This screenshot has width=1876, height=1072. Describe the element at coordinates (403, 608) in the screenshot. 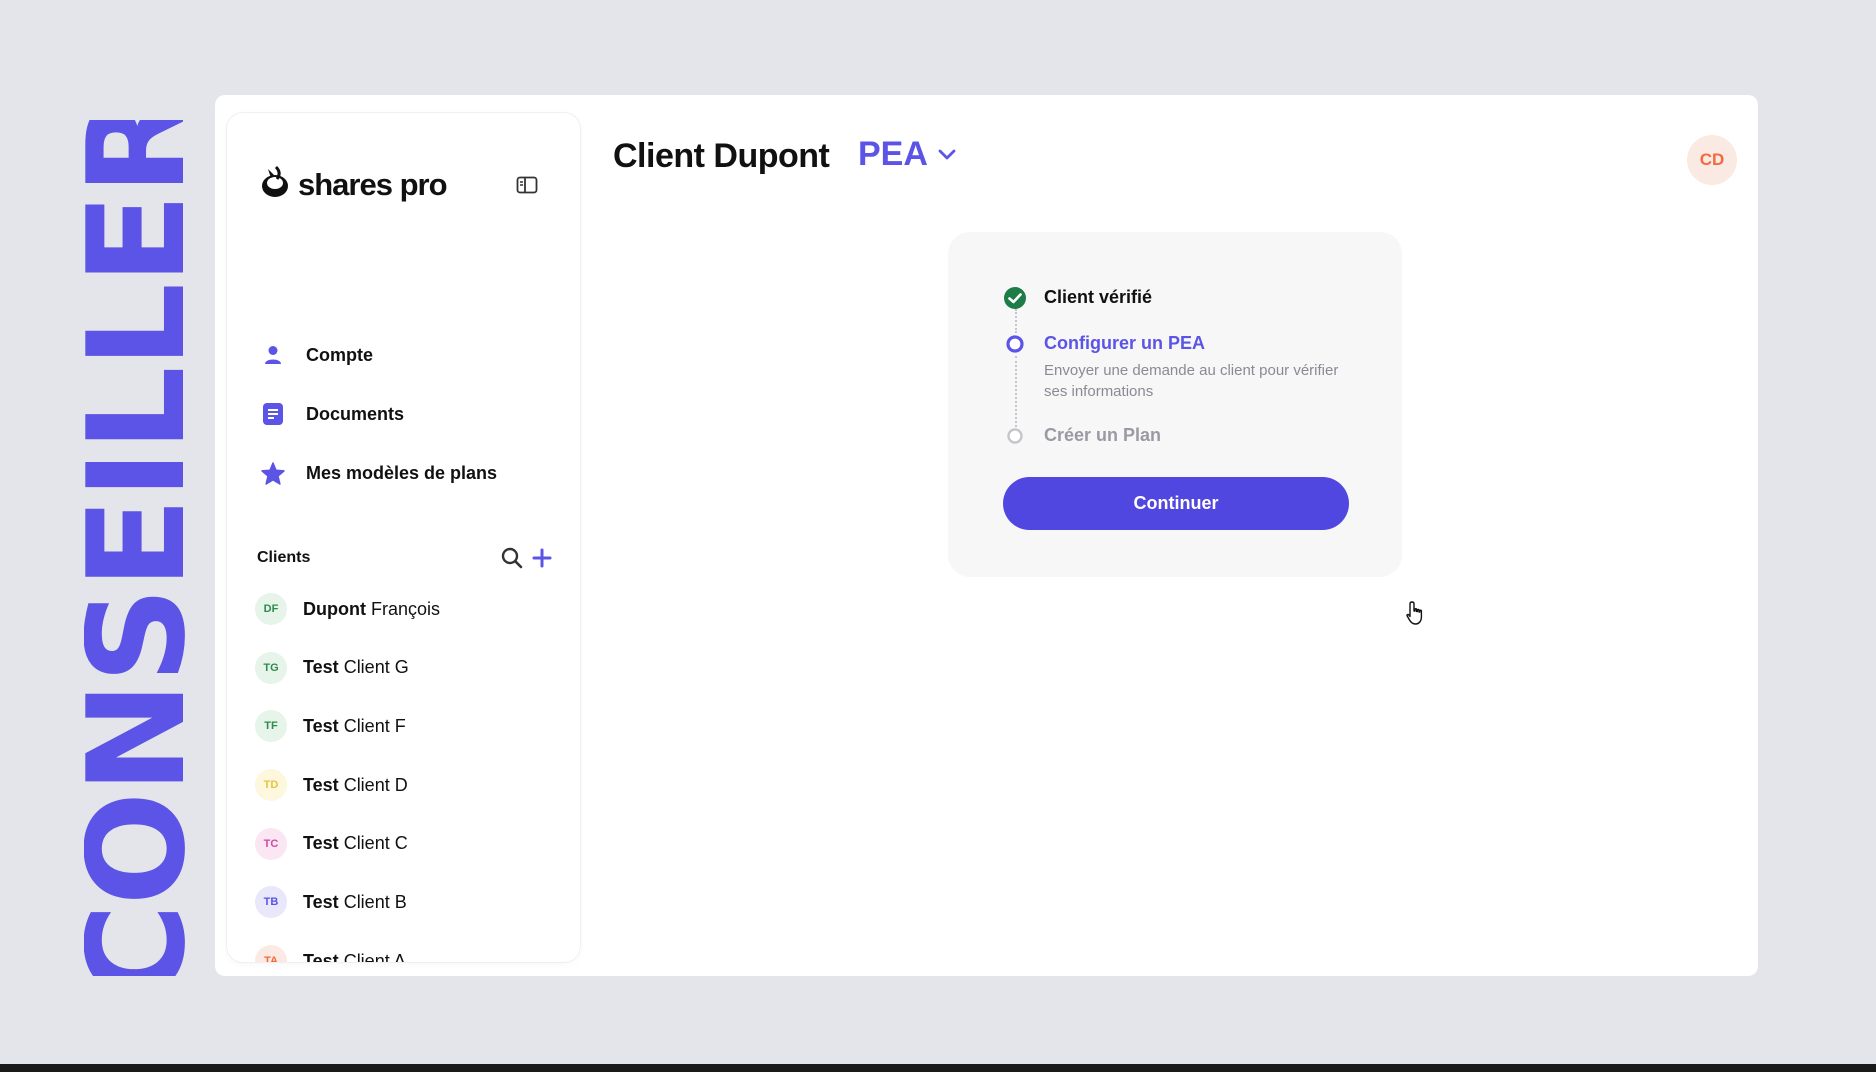

I see `client-name-rest: François` at that location.